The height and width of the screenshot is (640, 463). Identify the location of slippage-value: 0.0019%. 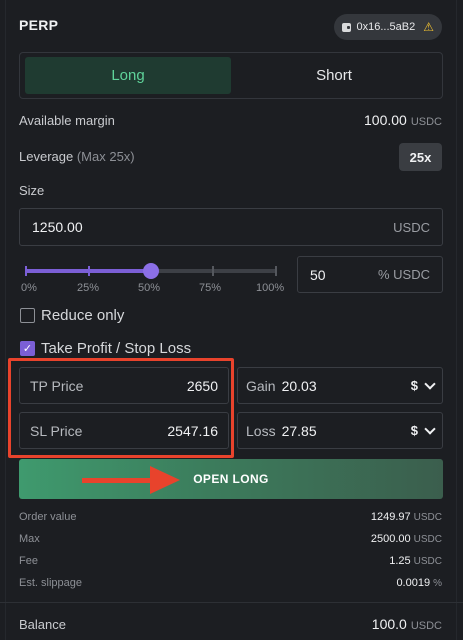
(419, 583).